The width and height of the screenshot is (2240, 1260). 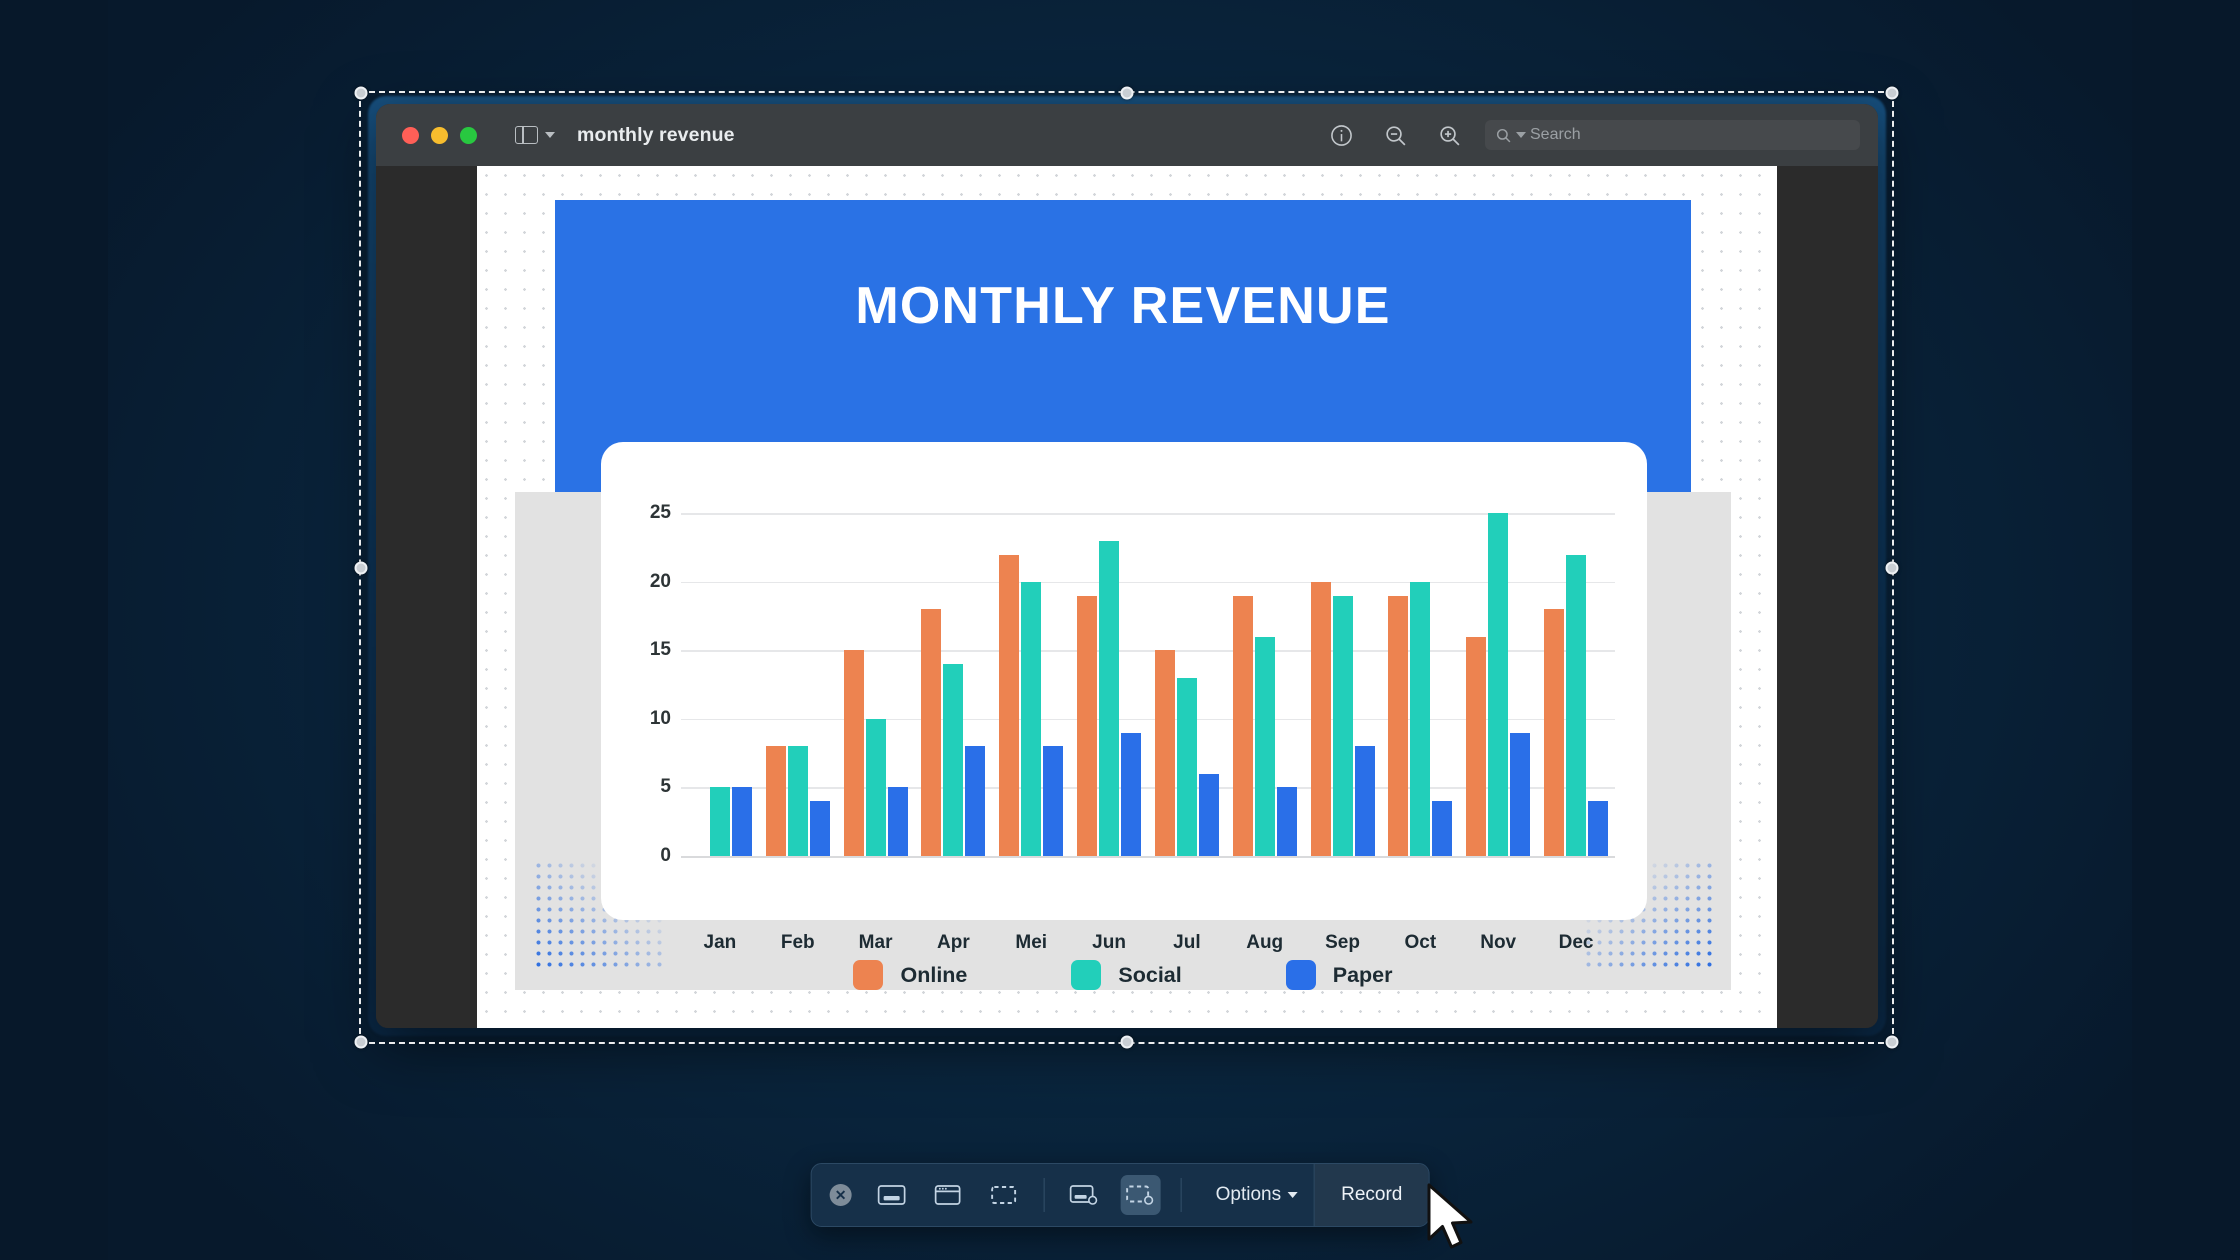 I want to click on bar-social-feb, so click(x=797, y=801).